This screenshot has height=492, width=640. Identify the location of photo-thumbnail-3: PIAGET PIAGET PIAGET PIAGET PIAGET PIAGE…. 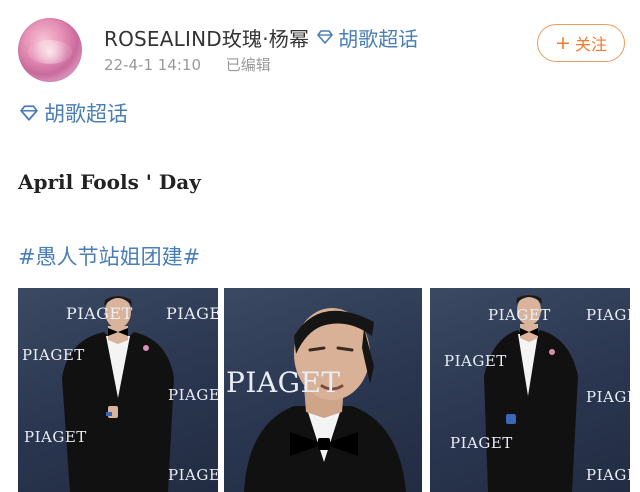
(530, 390).